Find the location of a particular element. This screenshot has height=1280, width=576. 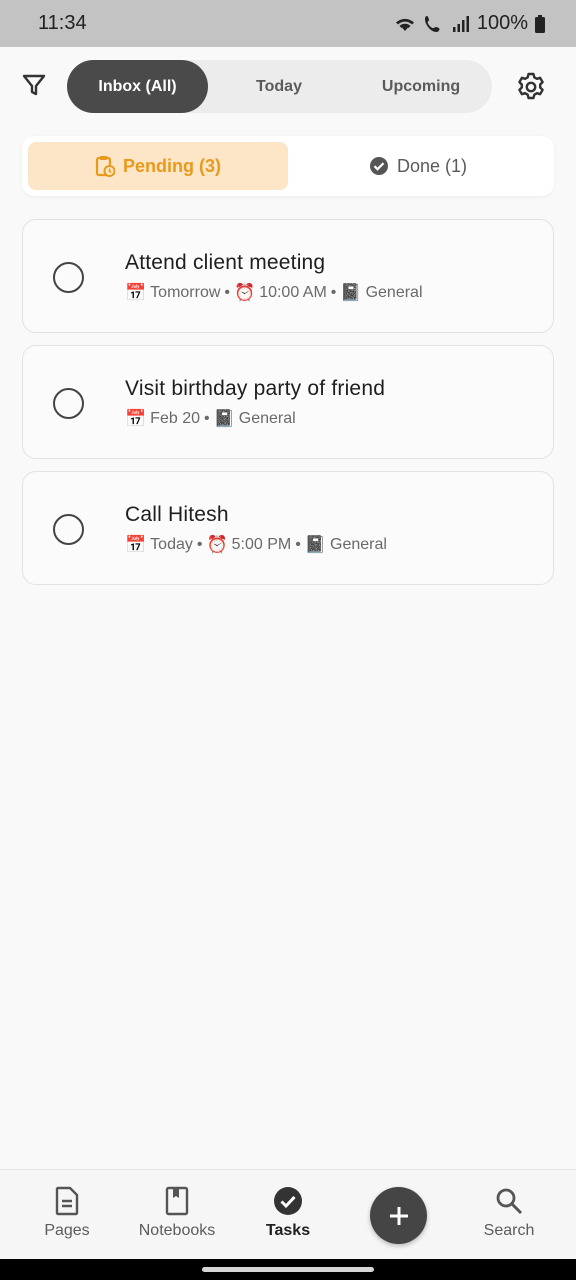

task-title: Visit birthday party of friend is located at coordinates (255, 388).